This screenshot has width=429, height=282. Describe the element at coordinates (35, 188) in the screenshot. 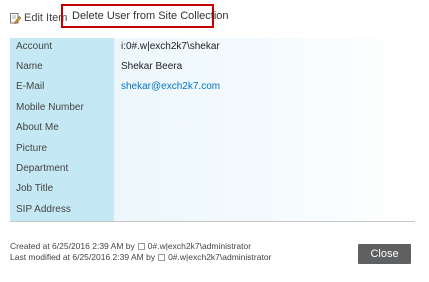

I see `field-label-job-title: Job Title` at that location.